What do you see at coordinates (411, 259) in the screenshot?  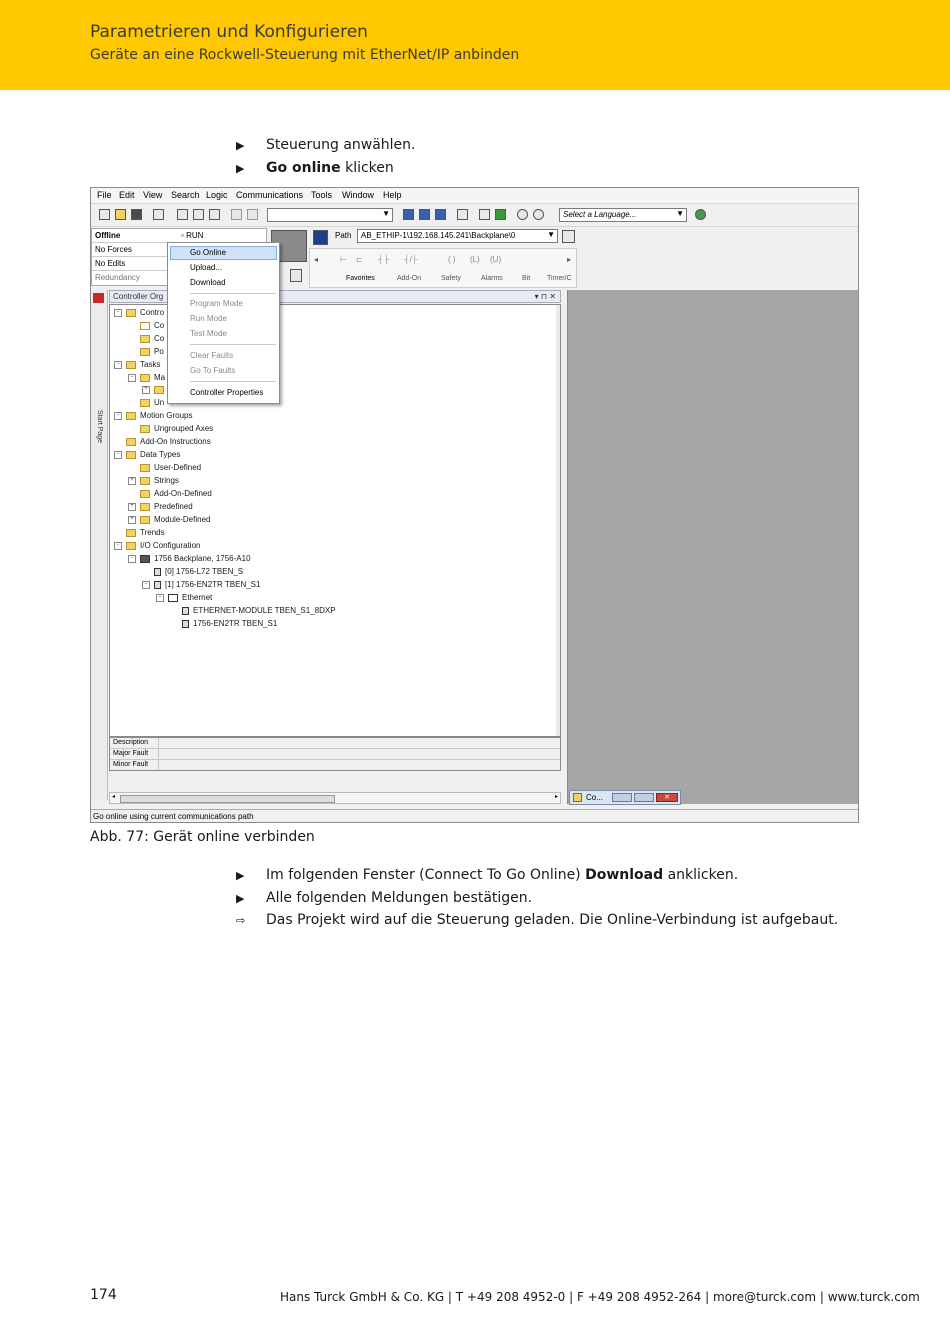 I see `xio-icon: ┤/├` at bounding box center [411, 259].